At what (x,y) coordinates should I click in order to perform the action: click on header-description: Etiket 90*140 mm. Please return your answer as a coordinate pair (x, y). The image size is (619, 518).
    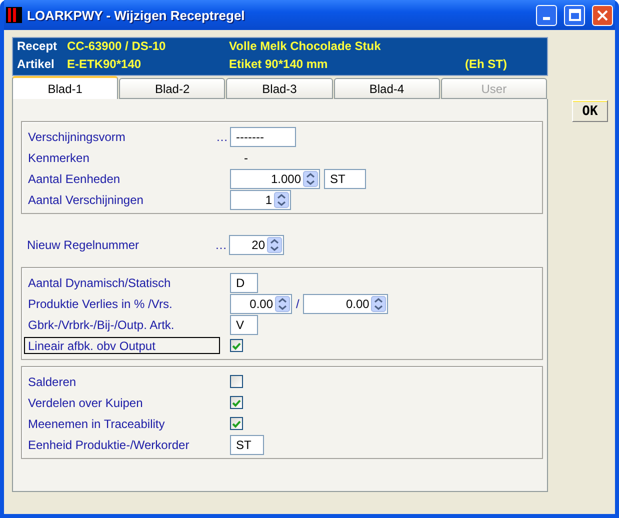
    Looking at the image, I should click on (279, 64).